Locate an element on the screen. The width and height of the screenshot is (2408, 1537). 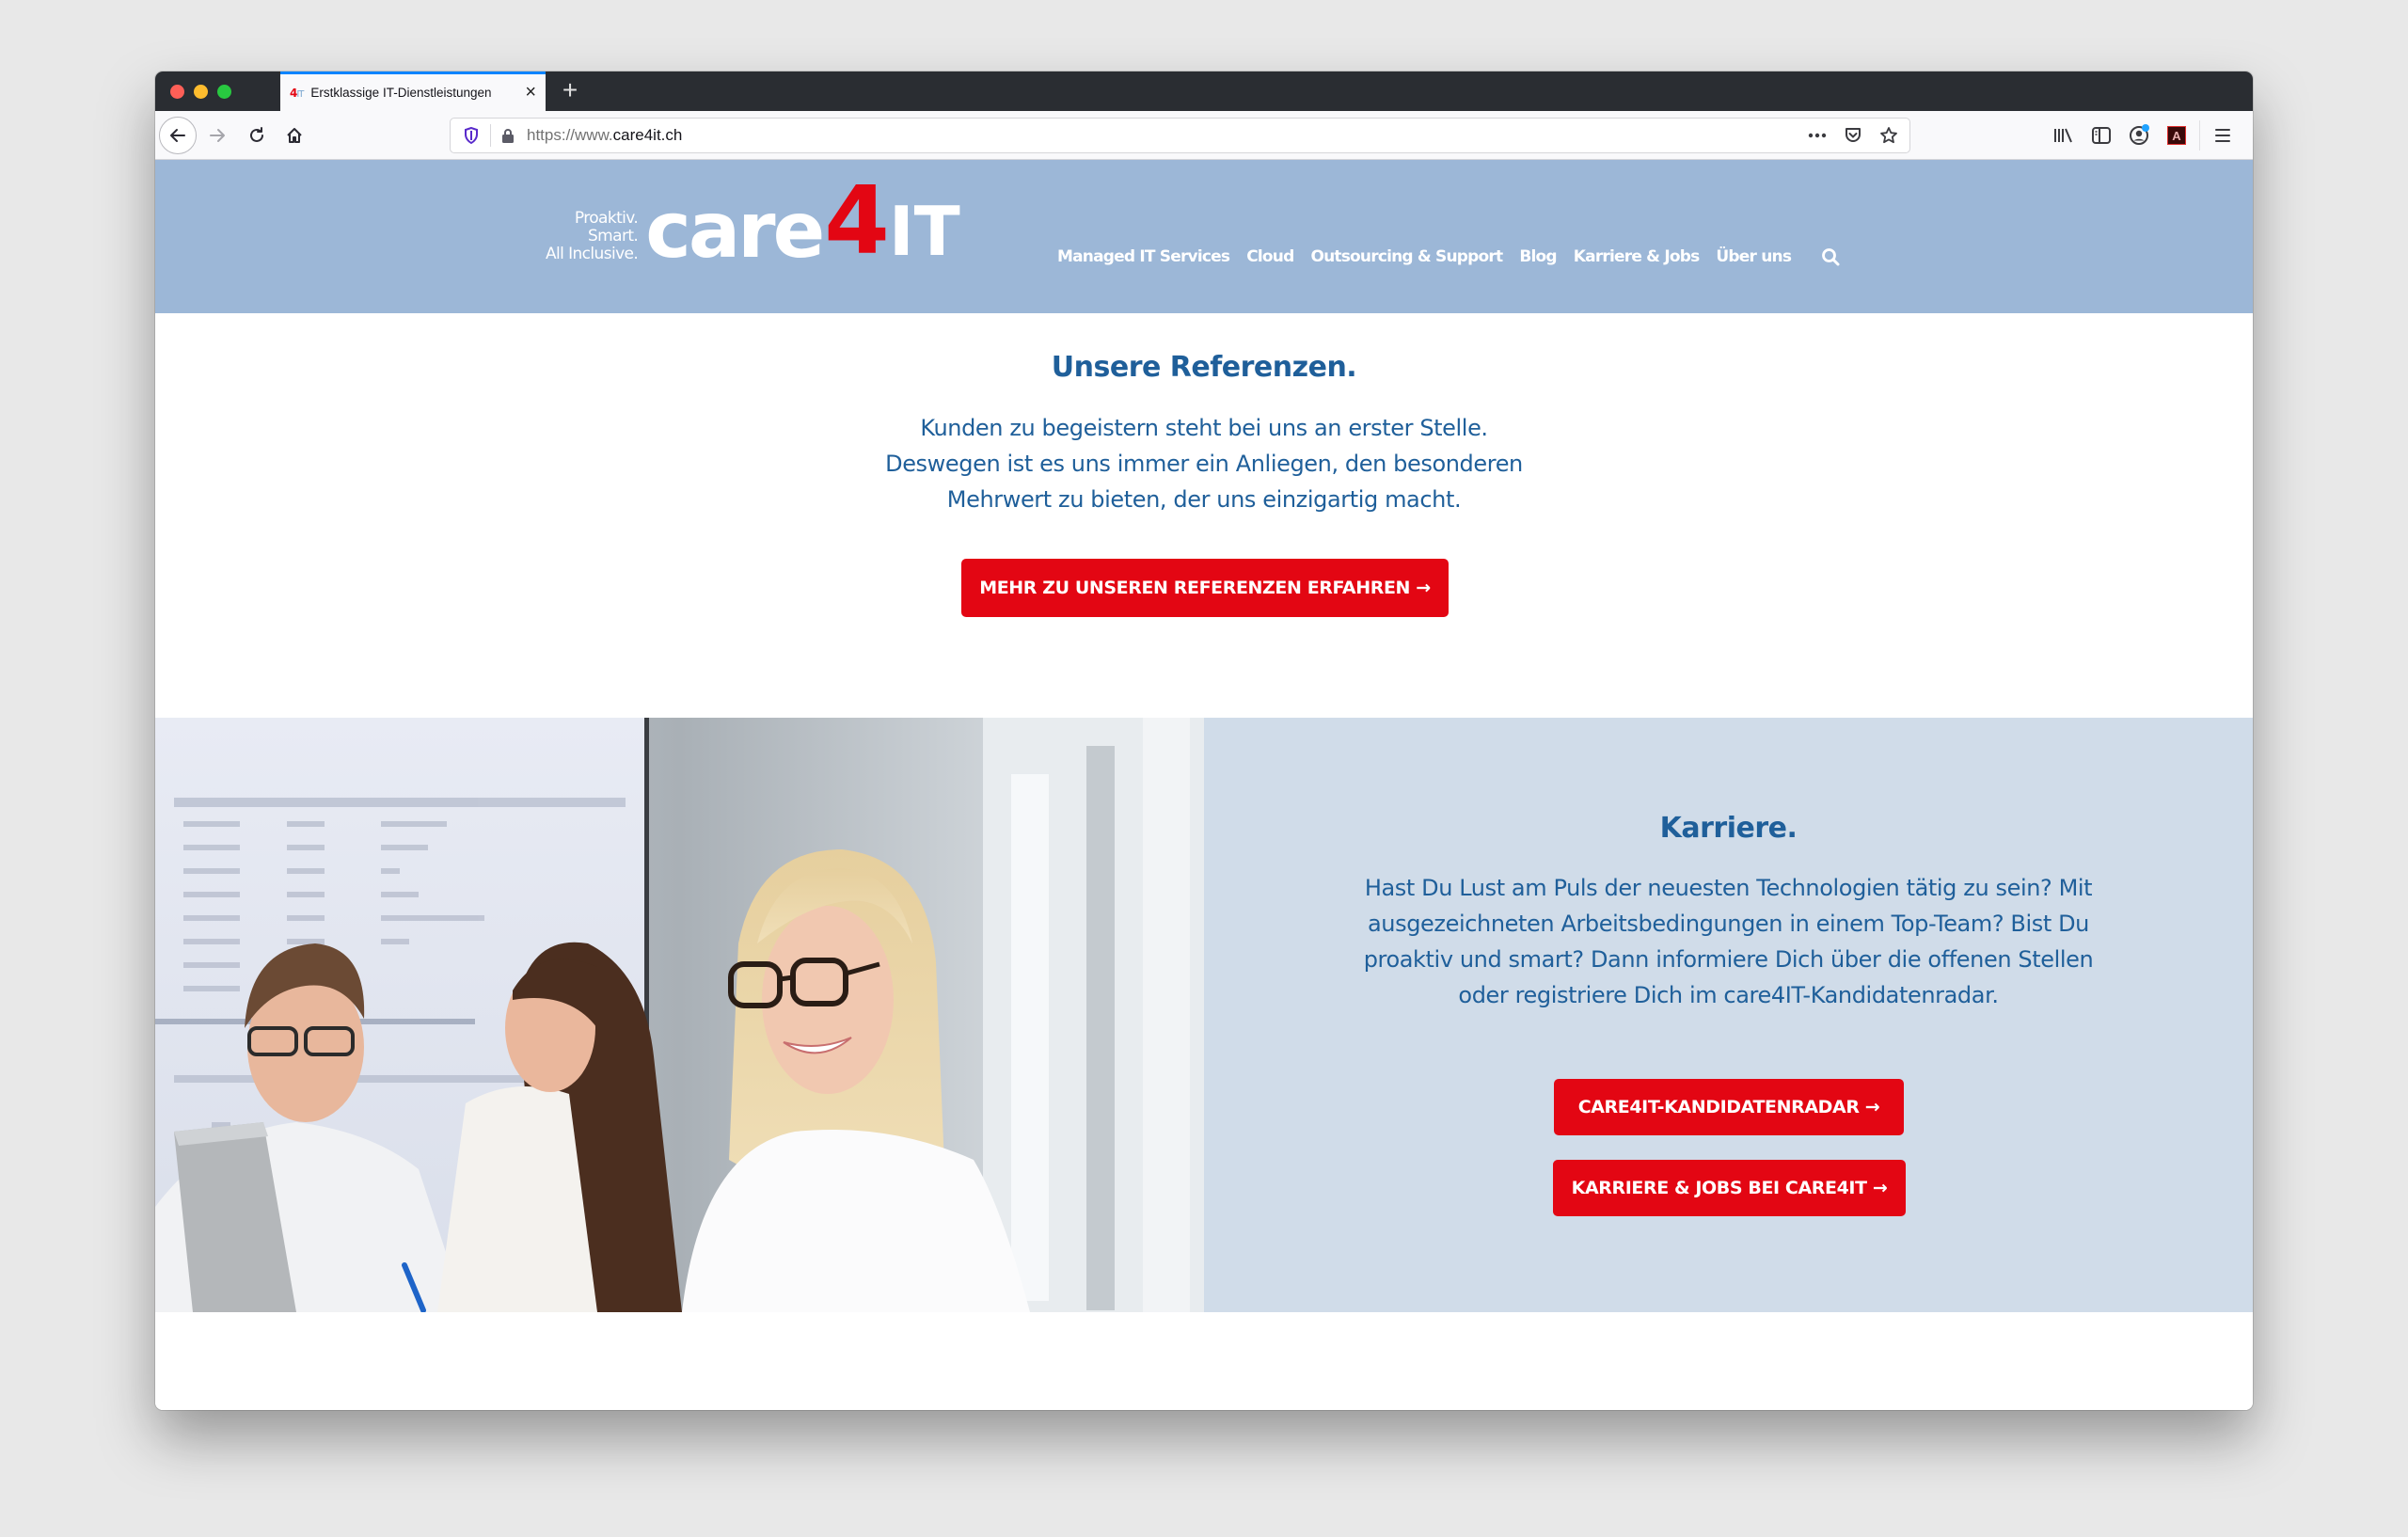
back-button is located at coordinates (178, 135).